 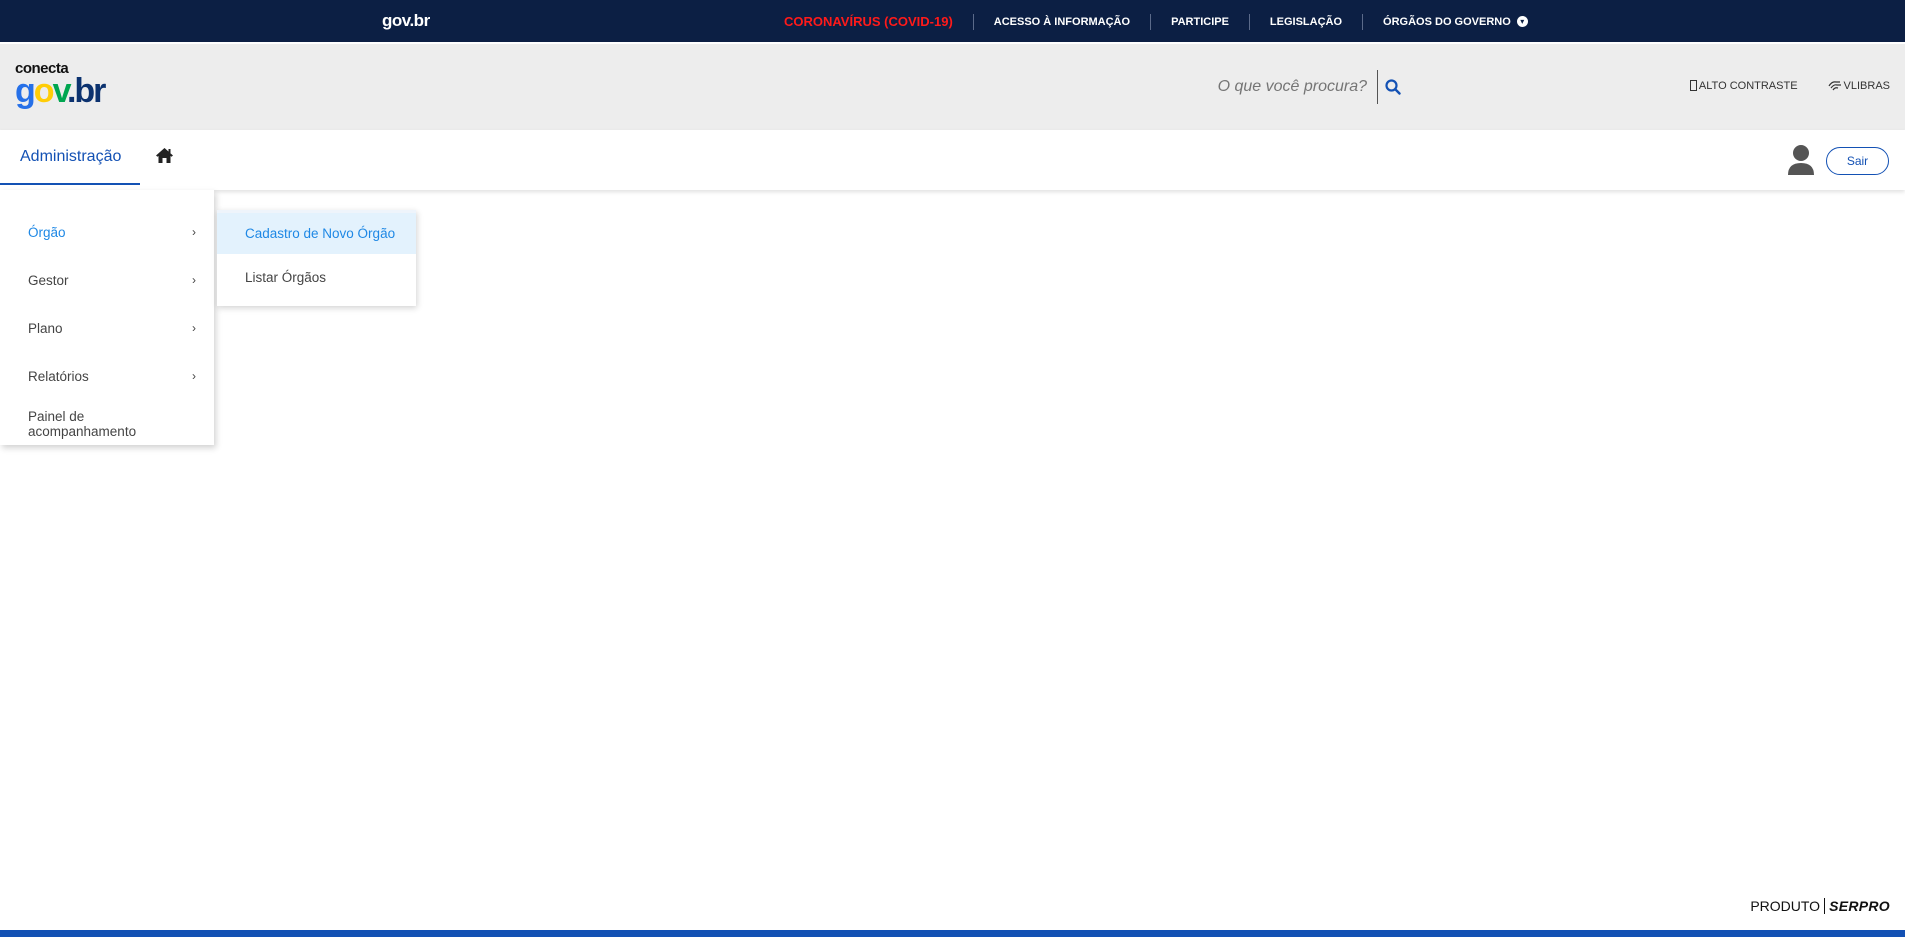 I want to click on menu-item-relatorios: Relatórios ›, so click(x=107, y=376).